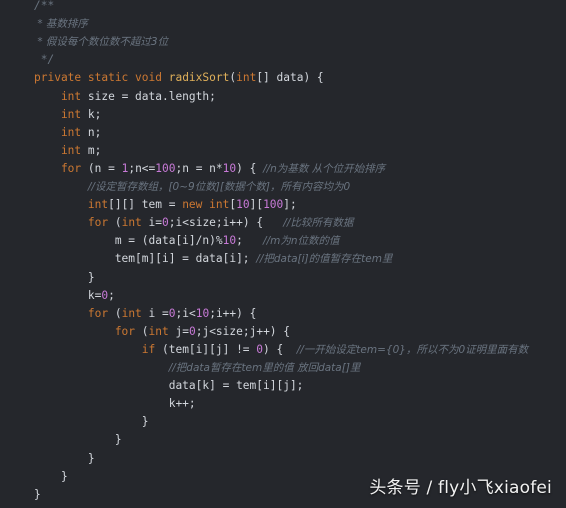 This screenshot has height=508, width=566. What do you see at coordinates (290, 205) in the screenshot?
I see `code-token: ];` at bounding box center [290, 205].